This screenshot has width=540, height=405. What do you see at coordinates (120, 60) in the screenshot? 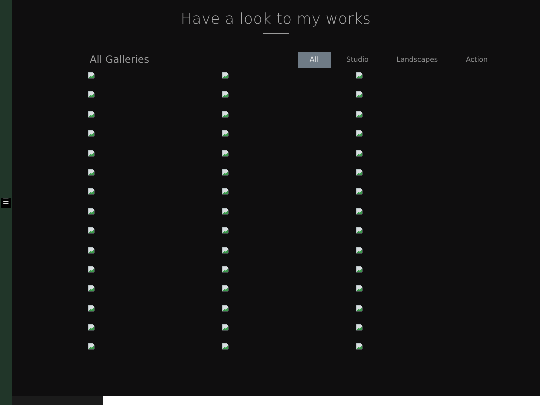
I see `gallery-title: All Galleries` at bounding box center [120, 60].